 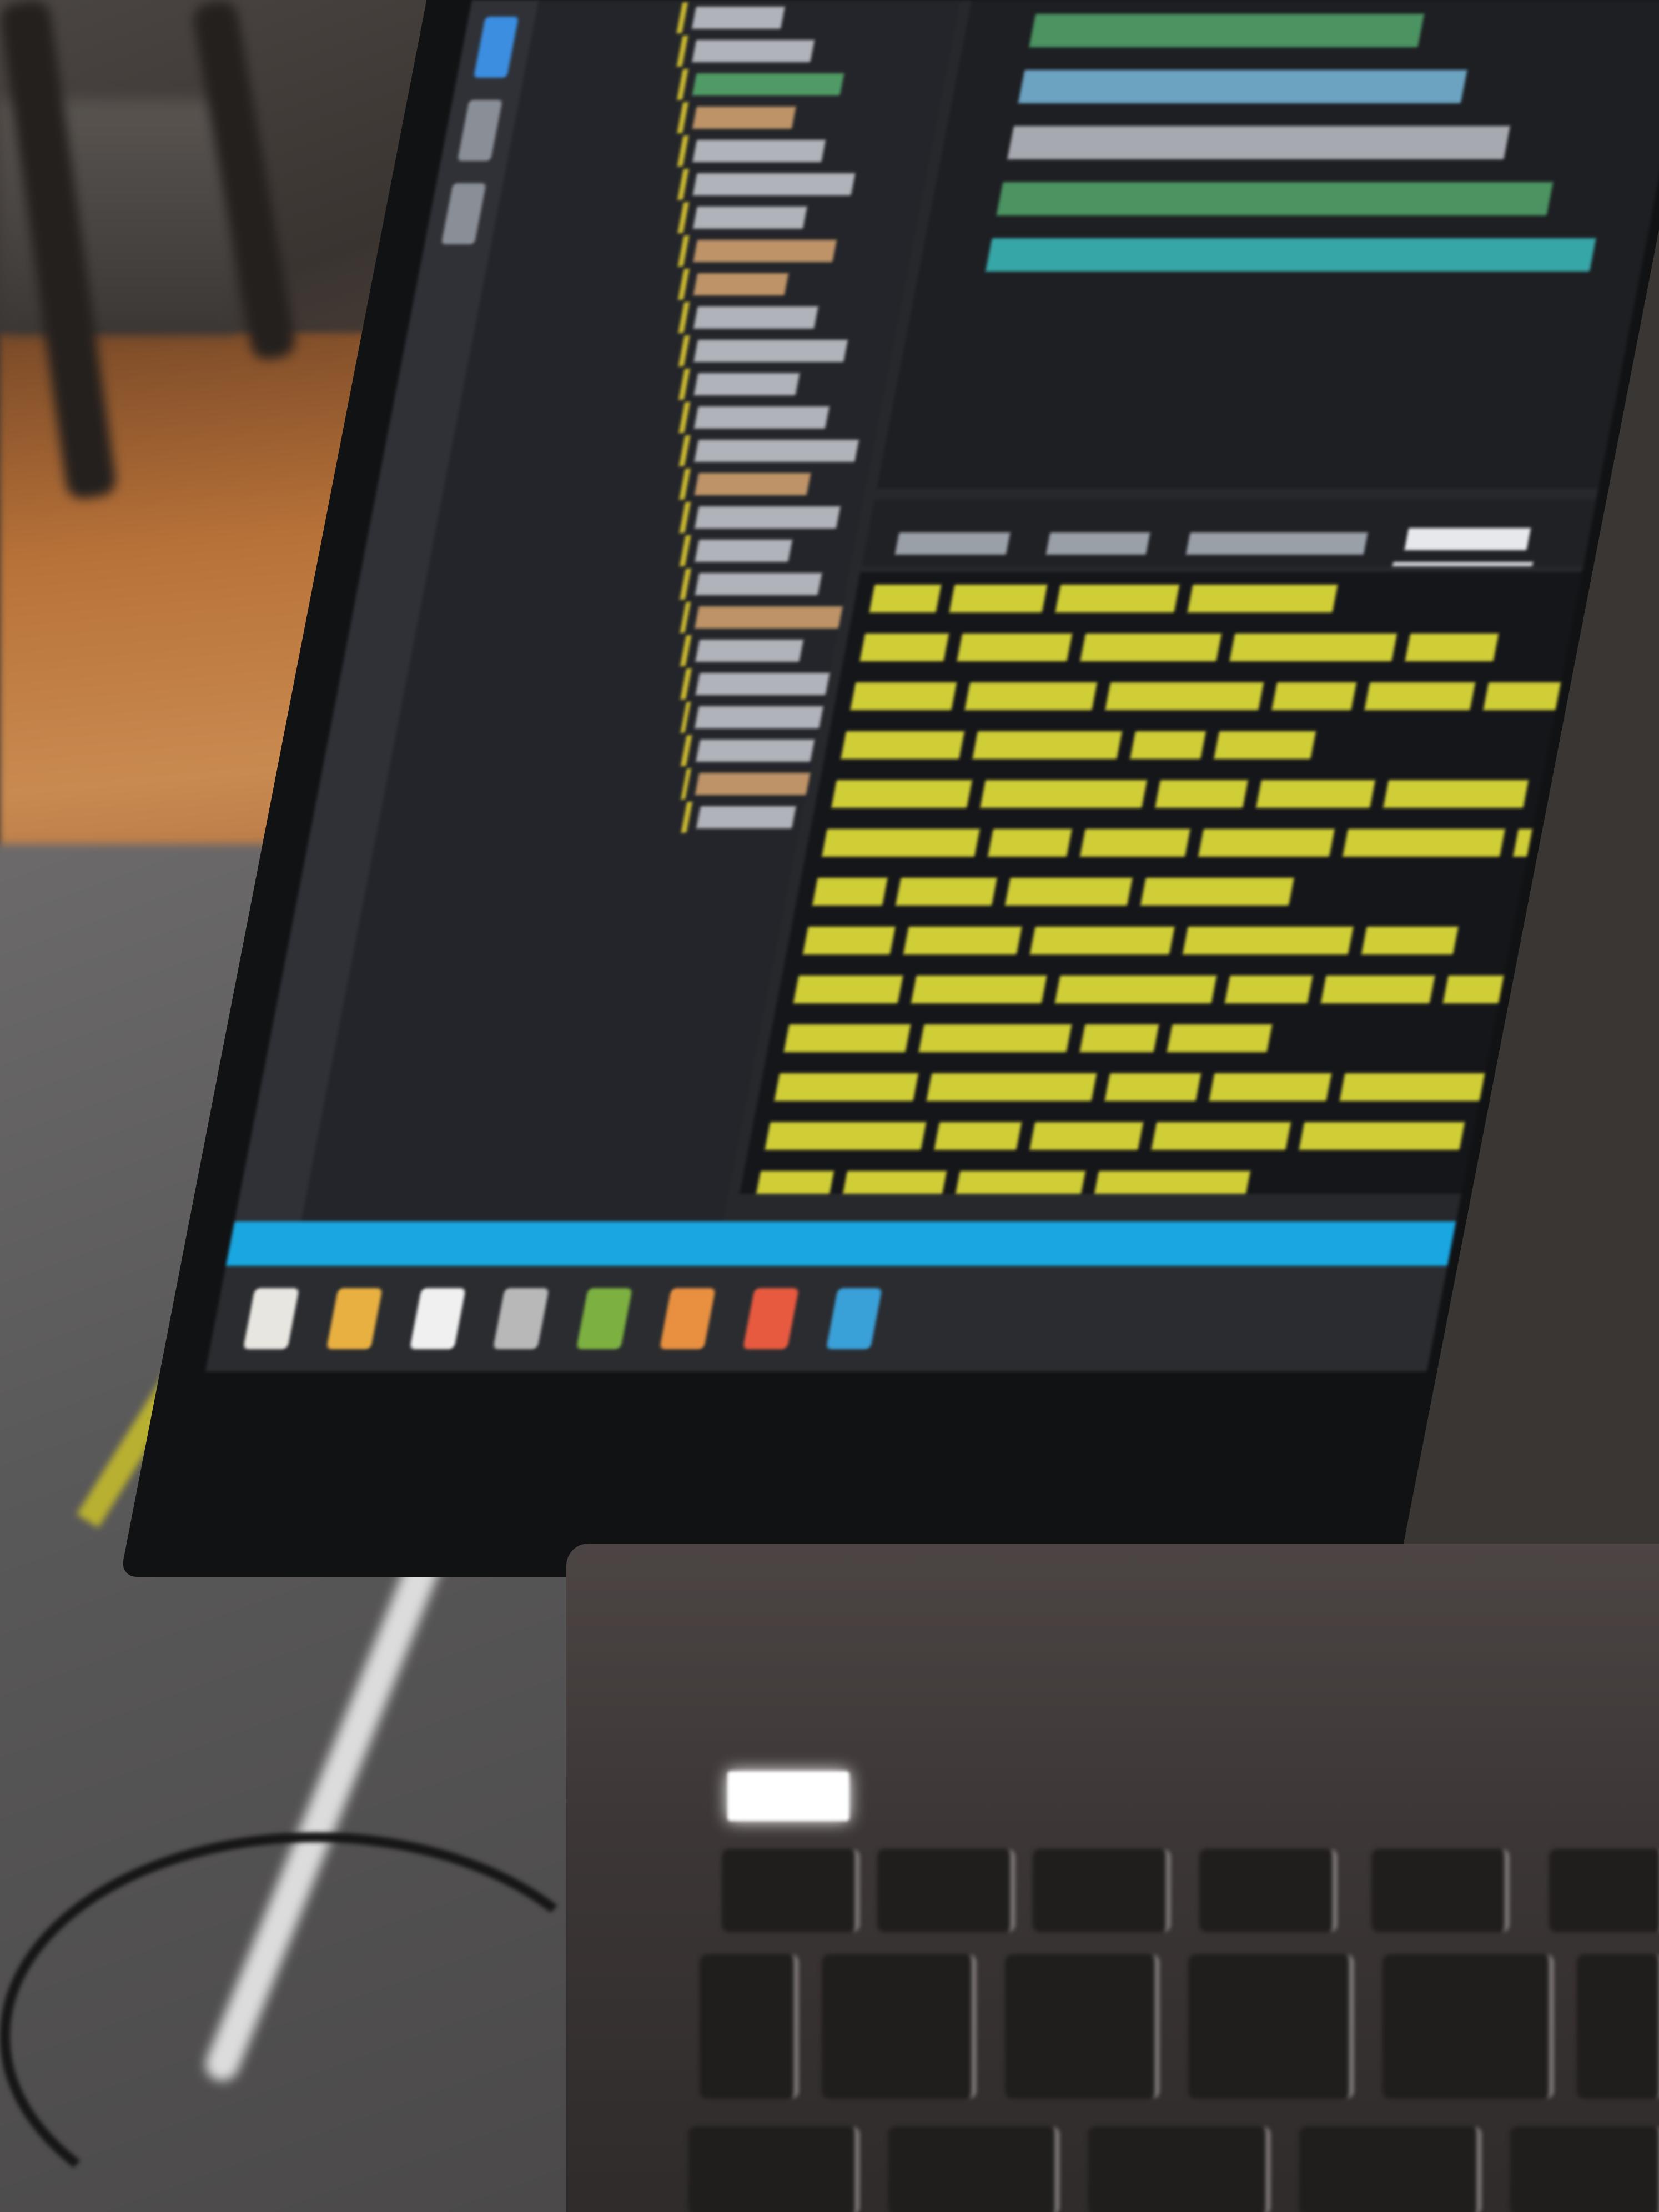 I want to click on power-indicator-light, so click(x=788, y=1796).